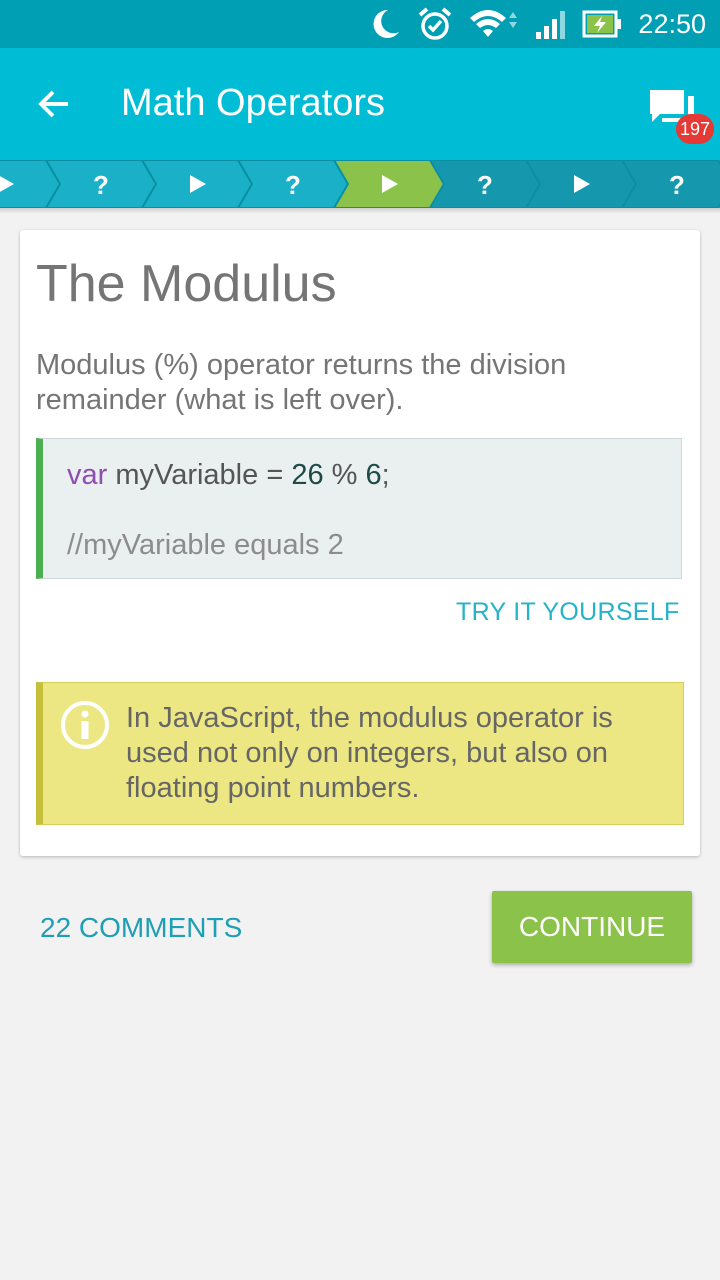  Describe the element at coordinates (85, 725) in the screenshot. I see `info-icon` at that location.